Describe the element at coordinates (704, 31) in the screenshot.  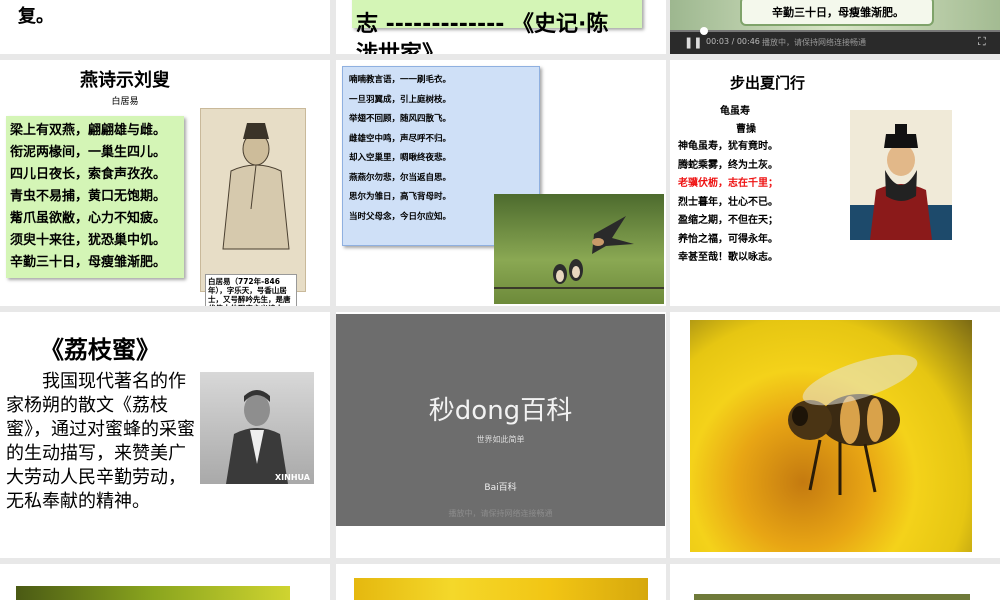
I see `video-progress-handle` at that location.